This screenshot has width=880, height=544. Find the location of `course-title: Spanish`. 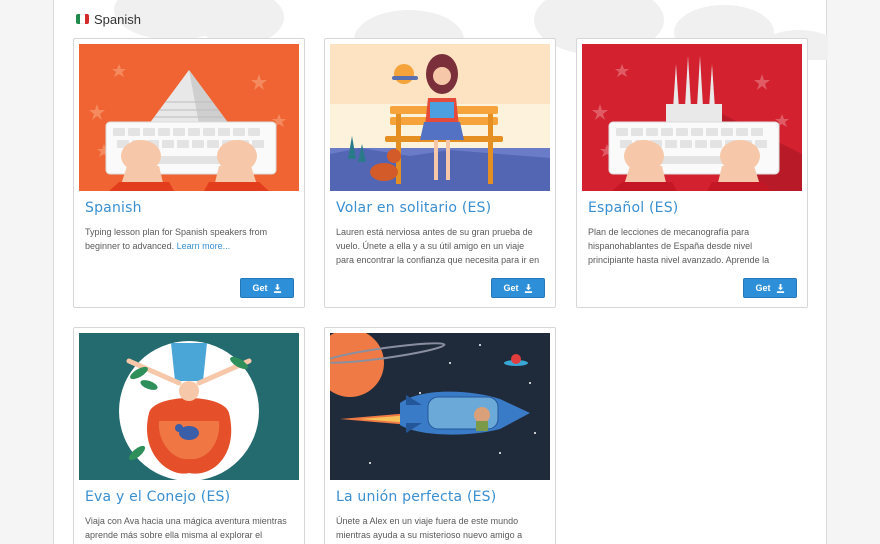

course-title: Spanish is located at coordinates (113, 208).